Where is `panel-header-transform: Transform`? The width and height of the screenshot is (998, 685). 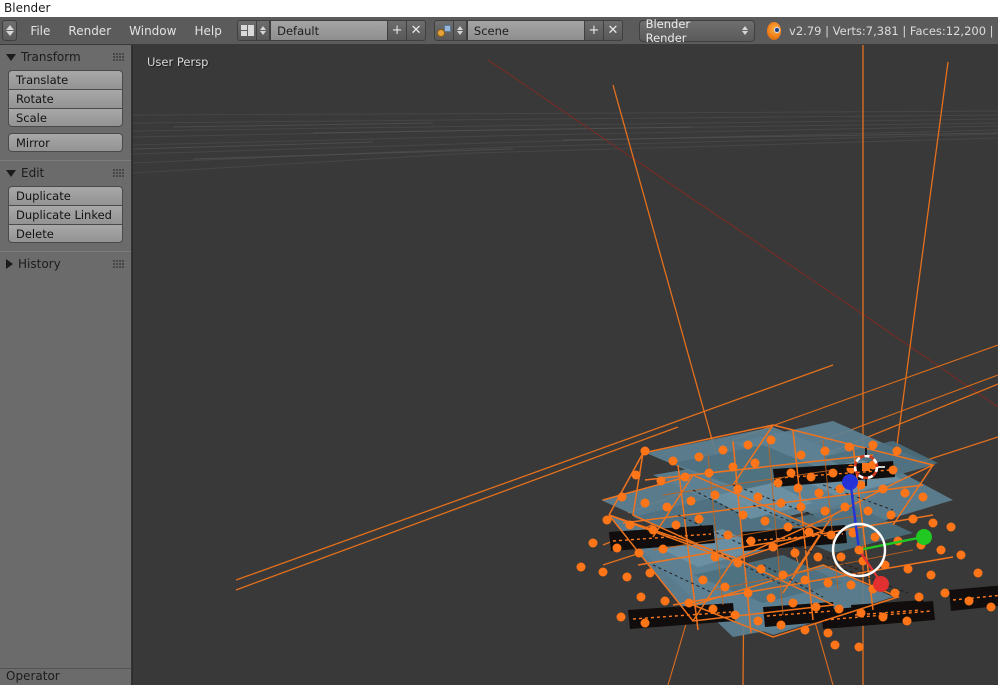
panel-header-transform: Transform is located at coordinates (65, 57).